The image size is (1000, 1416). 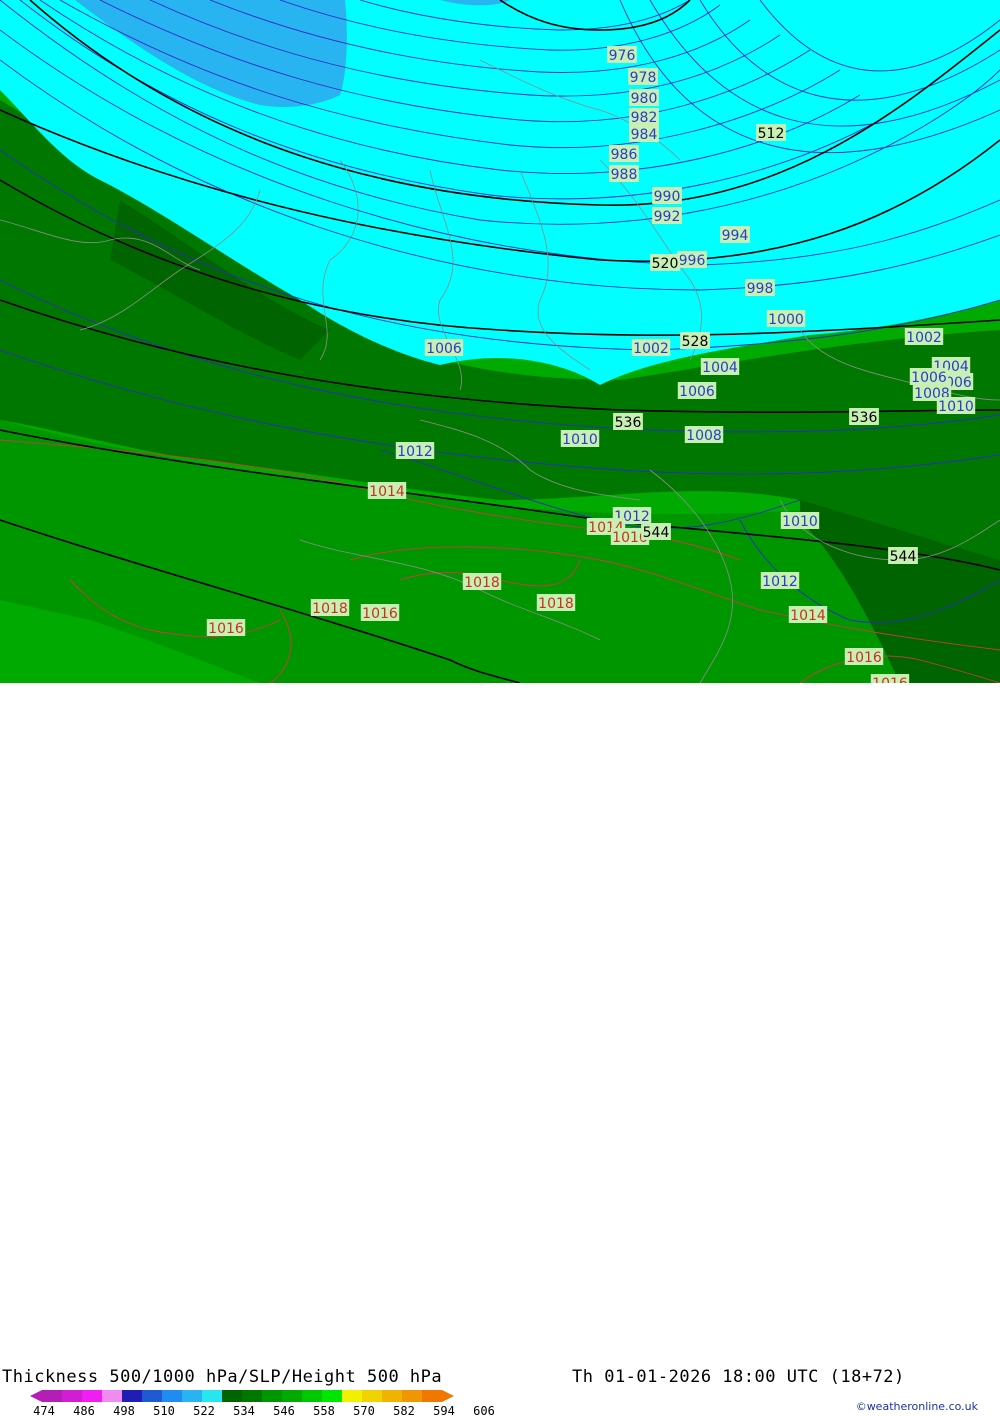 I want to click on slp-label: 988, so click(x=624, y=175).